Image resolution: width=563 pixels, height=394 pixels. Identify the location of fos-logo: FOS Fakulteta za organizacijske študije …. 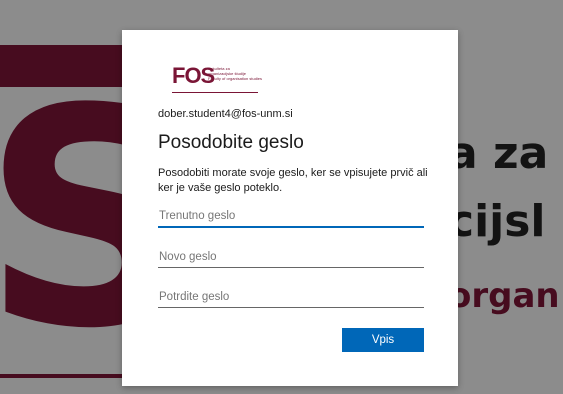
(227, 78).